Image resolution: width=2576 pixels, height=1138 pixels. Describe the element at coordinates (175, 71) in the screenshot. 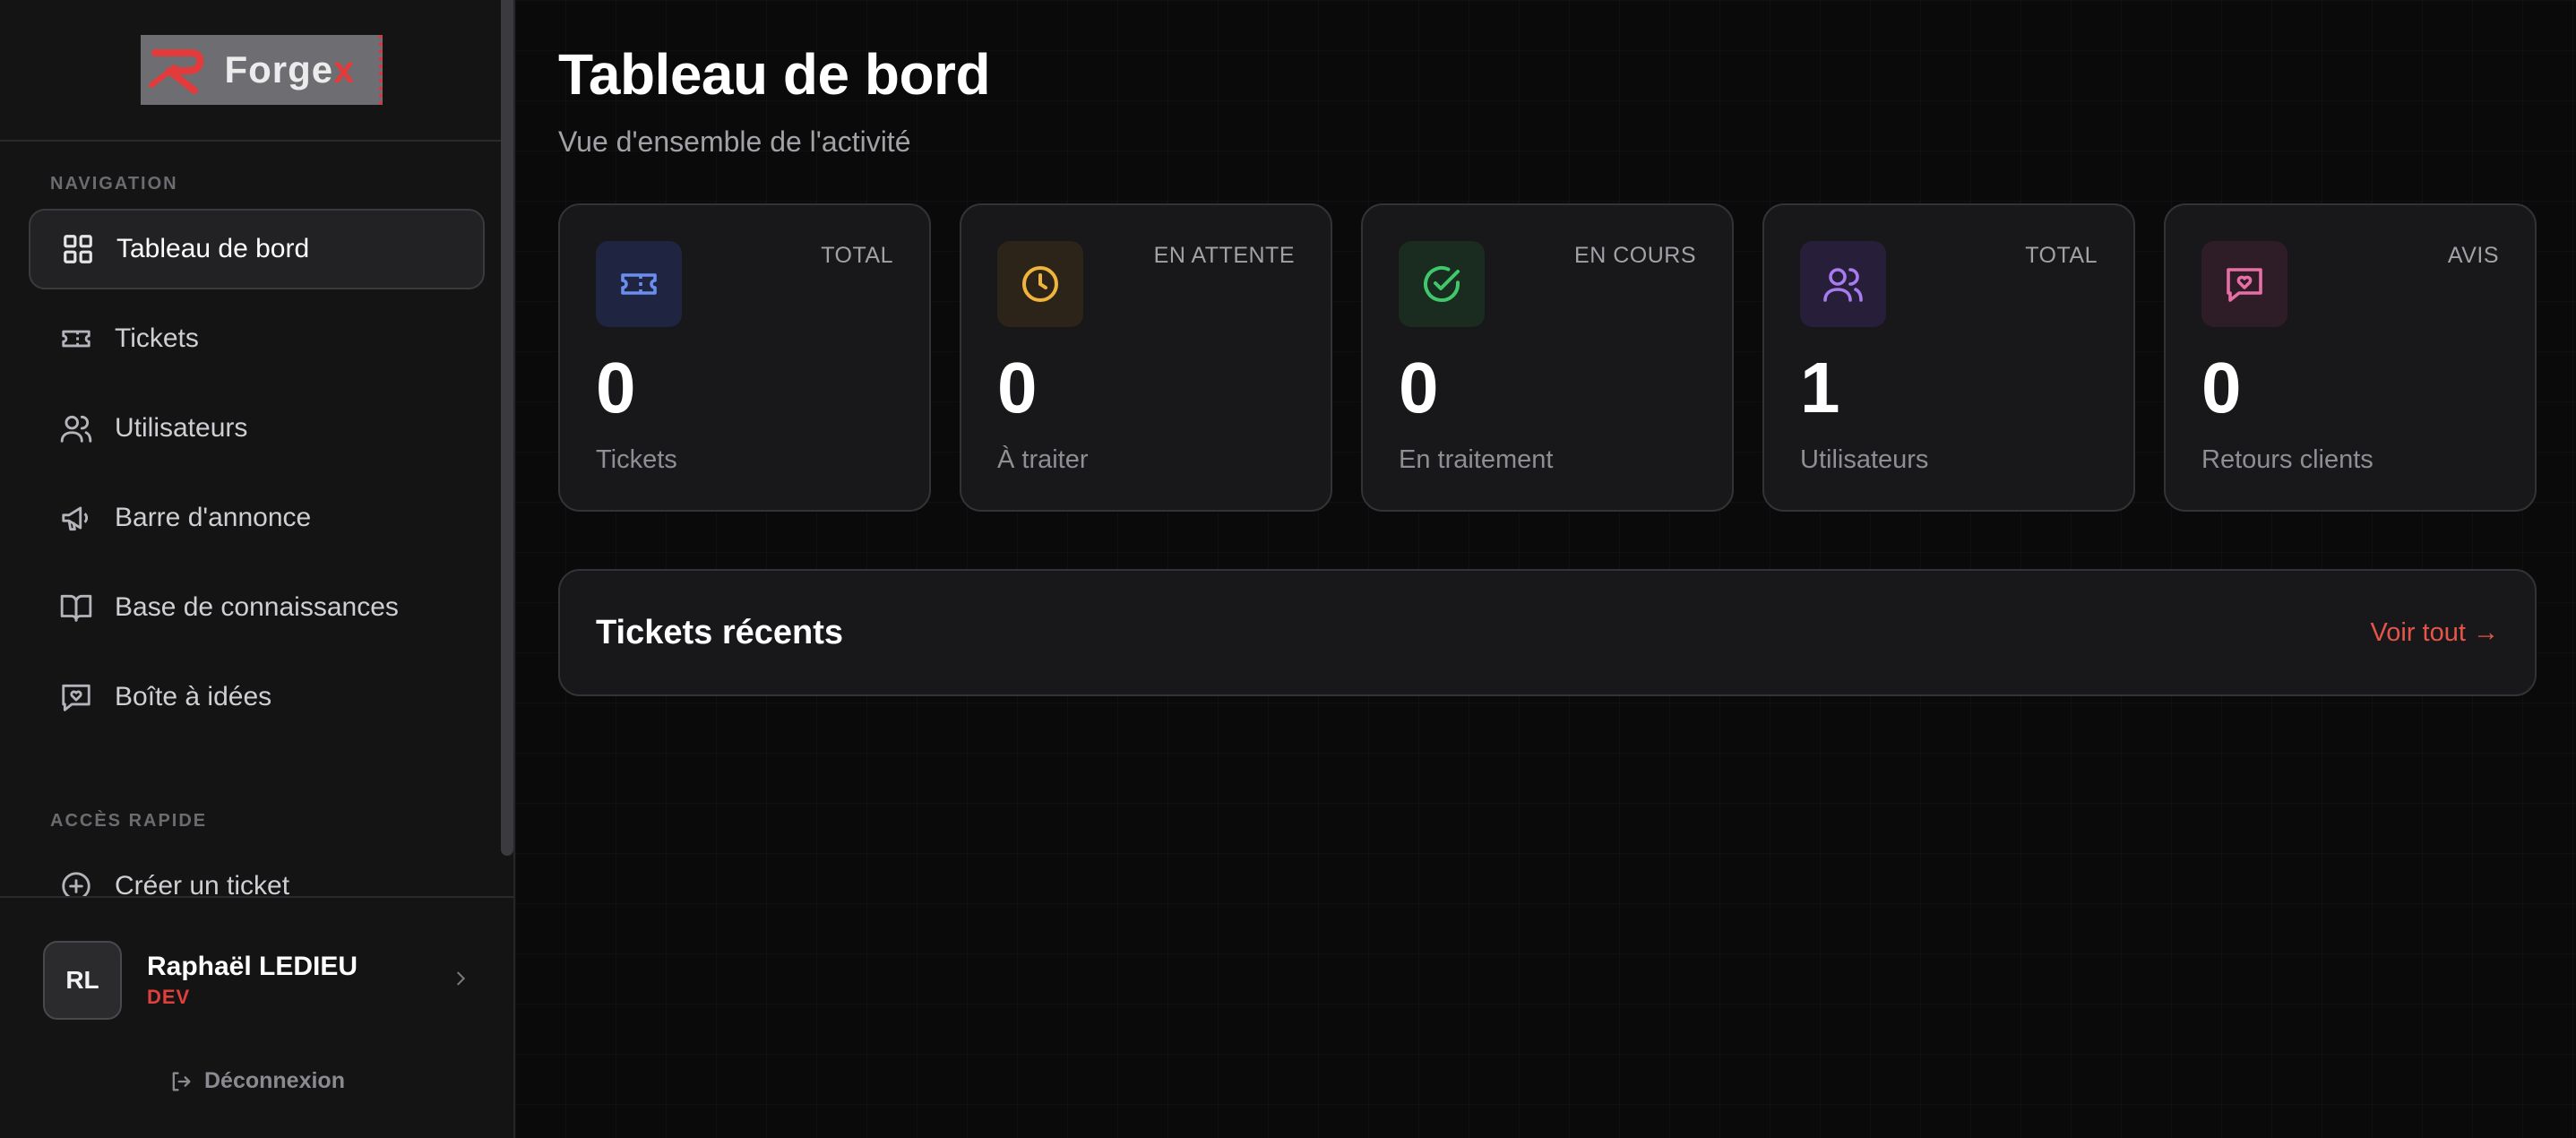

I see `forgex-logo-mark-icon` at that location.